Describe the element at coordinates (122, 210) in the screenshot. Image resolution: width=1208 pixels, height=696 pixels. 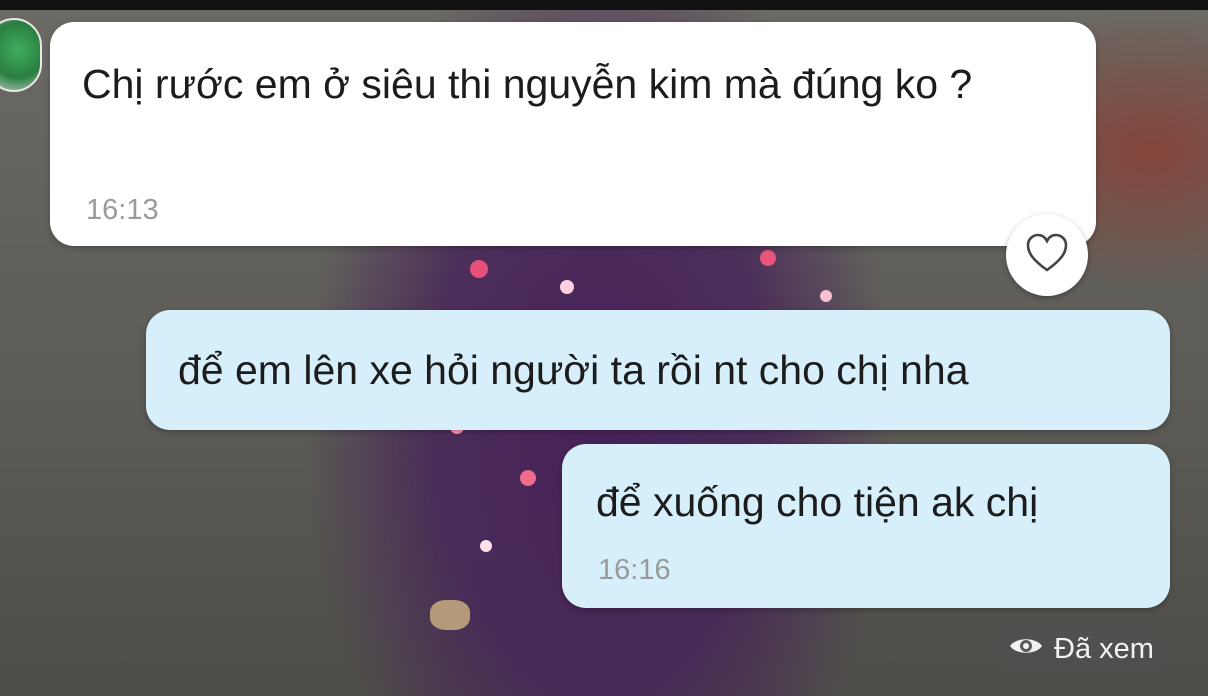
I see `message-time: 16:13` at that location.